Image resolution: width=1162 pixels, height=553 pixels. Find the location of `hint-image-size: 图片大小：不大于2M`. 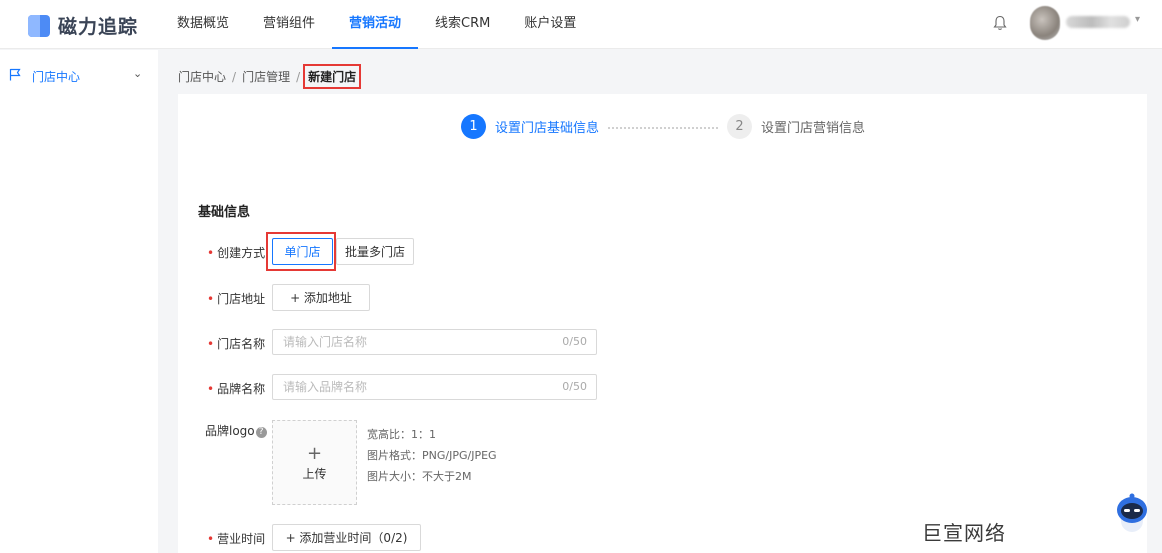

hint-image-size: 图片大小：不大于2M is located at coordinates (419, 476).